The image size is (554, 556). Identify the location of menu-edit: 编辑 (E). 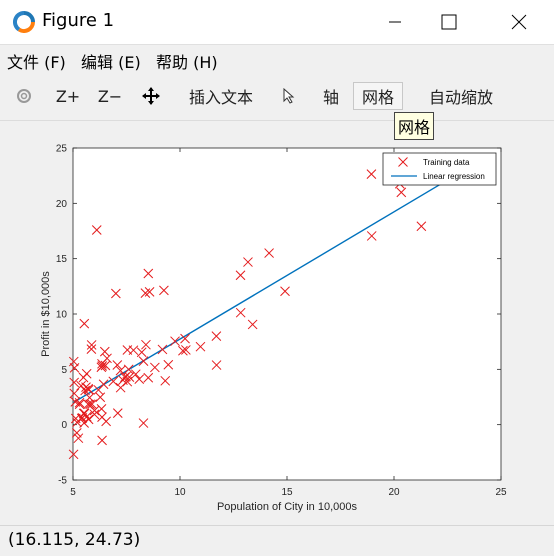
(111, 61).